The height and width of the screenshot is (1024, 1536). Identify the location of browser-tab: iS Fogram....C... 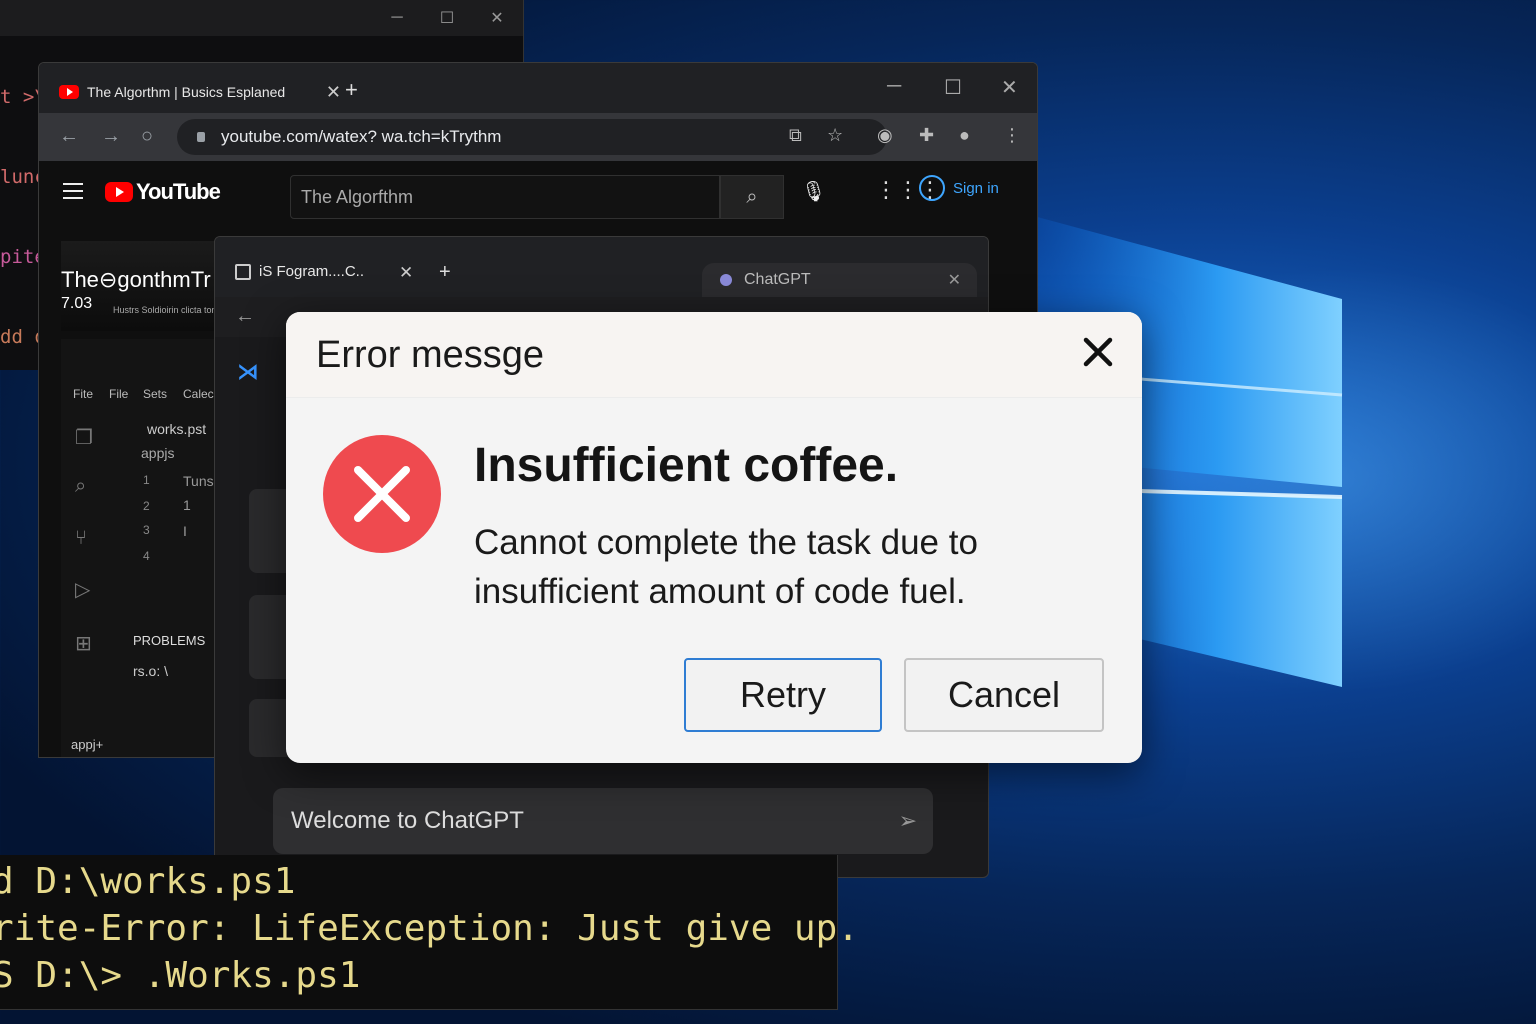
(299, 271).